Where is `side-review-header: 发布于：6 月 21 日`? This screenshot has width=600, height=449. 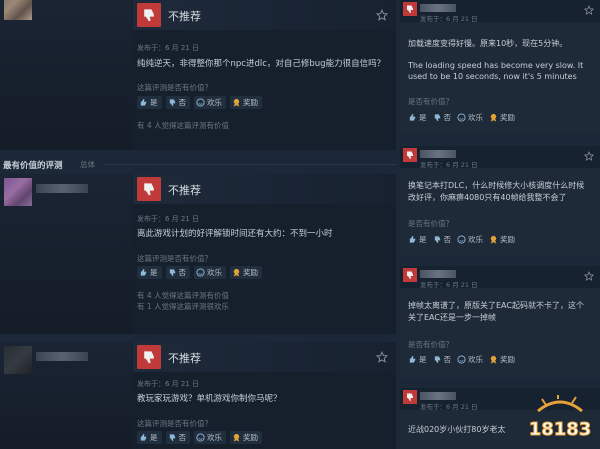
side-review-header: 发布于：6 月 21 日 is located at coordinates (500, 277).